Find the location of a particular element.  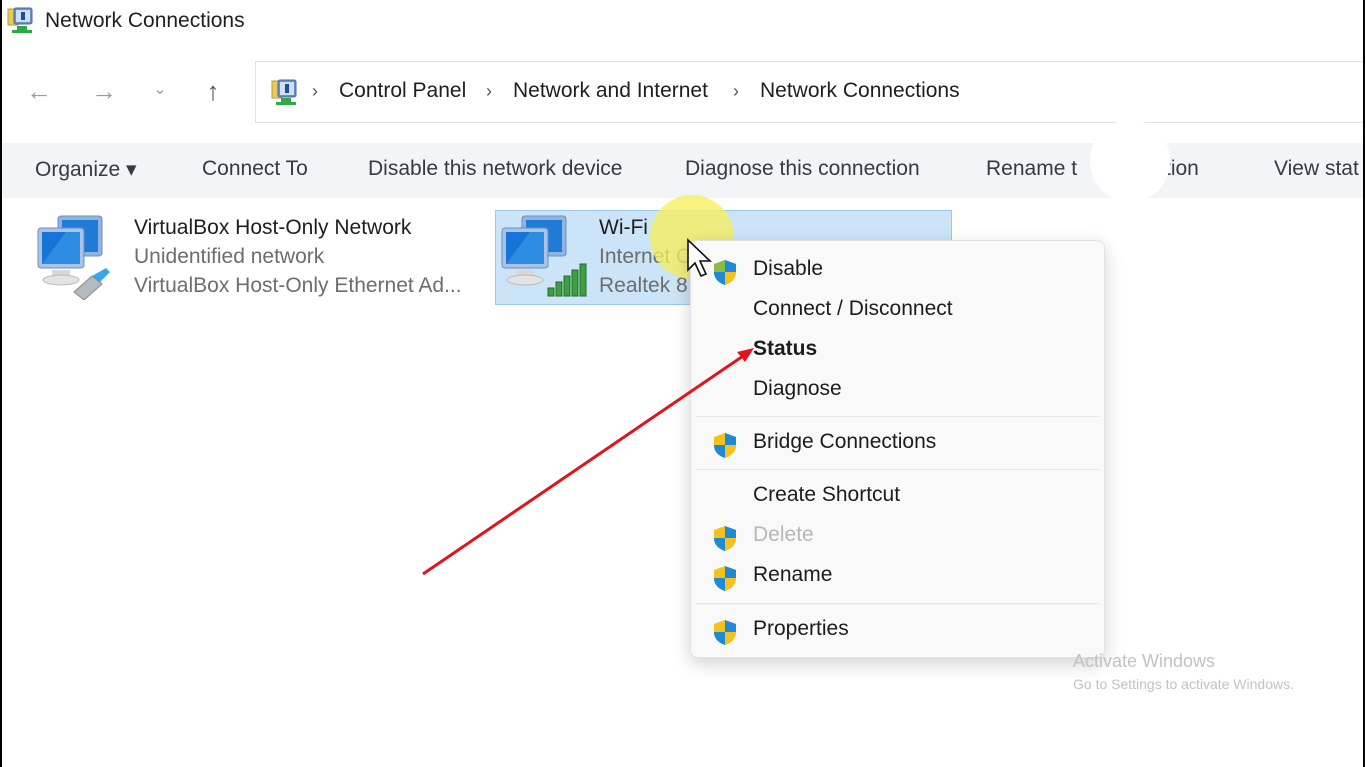

menu-item-disable: Disable is located at coordinates (897, 269).